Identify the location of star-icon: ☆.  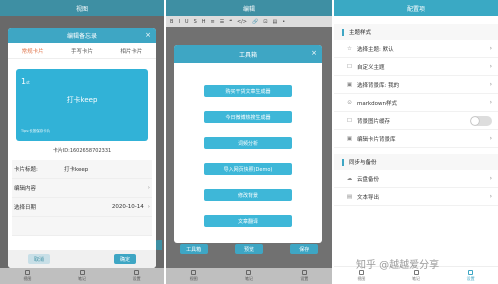
(349, 48).